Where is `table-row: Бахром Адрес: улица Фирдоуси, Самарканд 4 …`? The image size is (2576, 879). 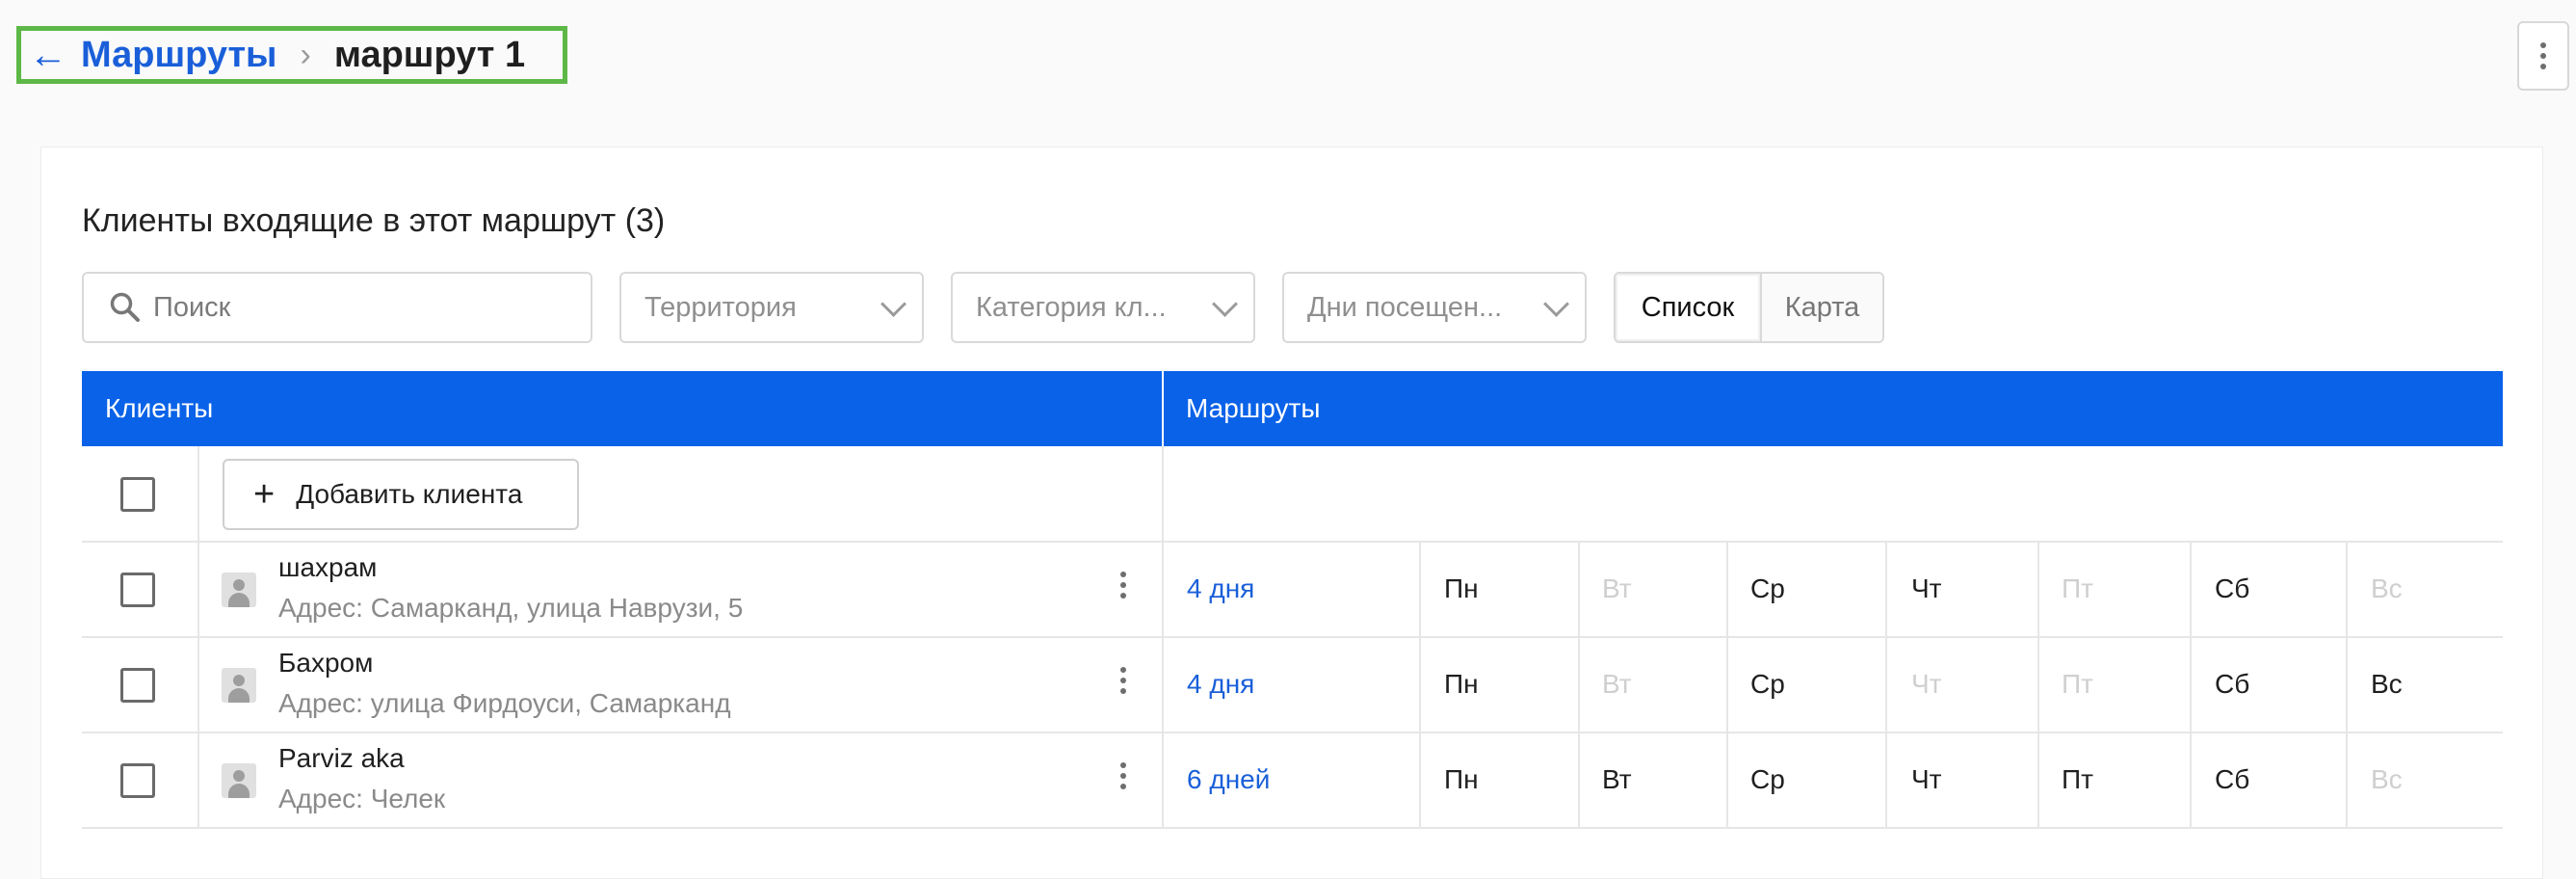
table-row: Бахром Адрес: улица Фирдоуси, Самарканд 4 … is located at coordinates (1292, 685).